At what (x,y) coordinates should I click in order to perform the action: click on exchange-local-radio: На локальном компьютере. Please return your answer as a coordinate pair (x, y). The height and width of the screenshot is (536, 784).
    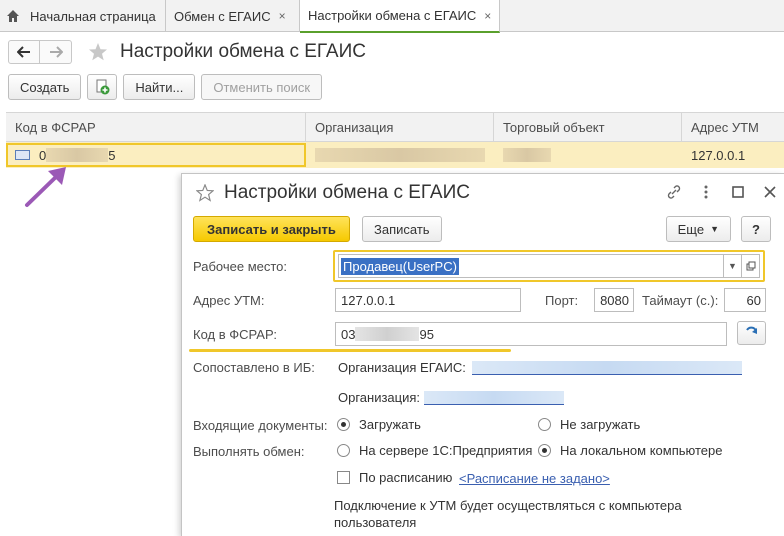
    Looking at the image, I should click on (630, 450).